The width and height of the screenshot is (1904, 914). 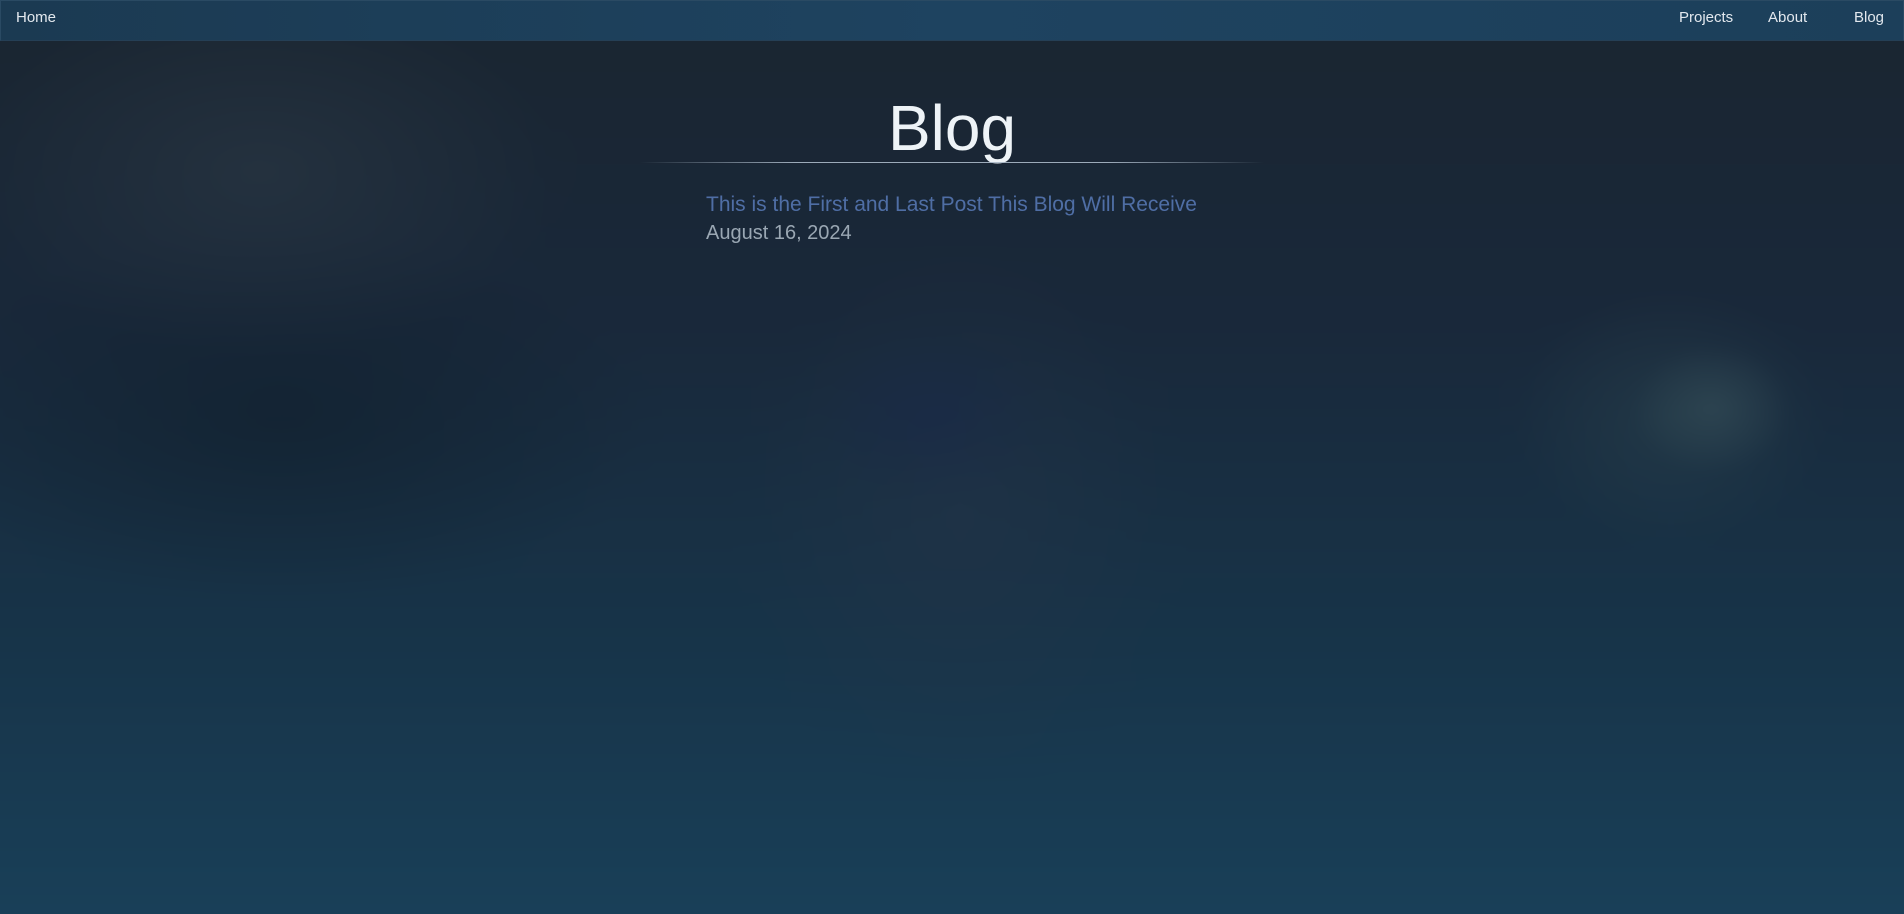 What do you see at coordinates (1706, 17) in the screenshot?
I see `nav-projects-link: Projects` at bounding box center [1706, 17].